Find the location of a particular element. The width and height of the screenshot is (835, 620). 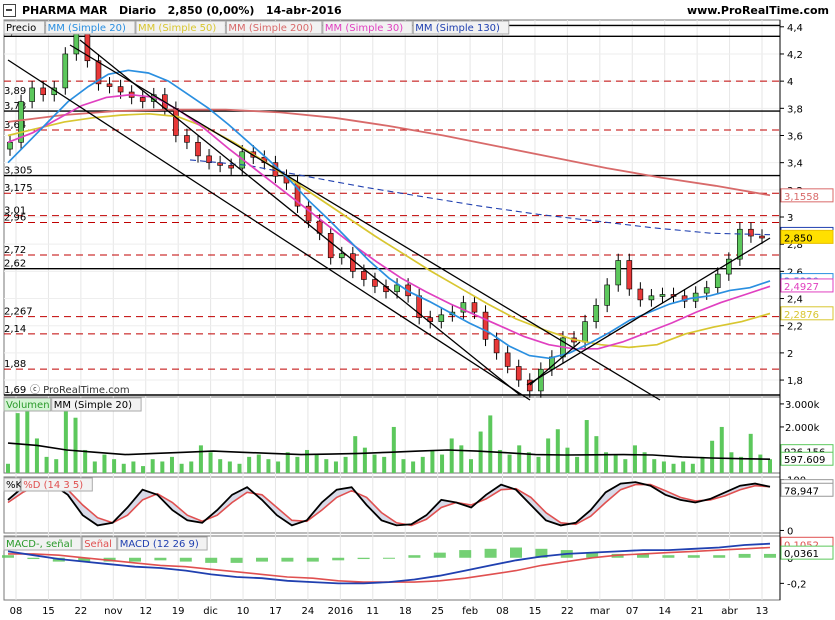

price-legend-label: MM (Simple 200) is located at coordinates (270, 28).